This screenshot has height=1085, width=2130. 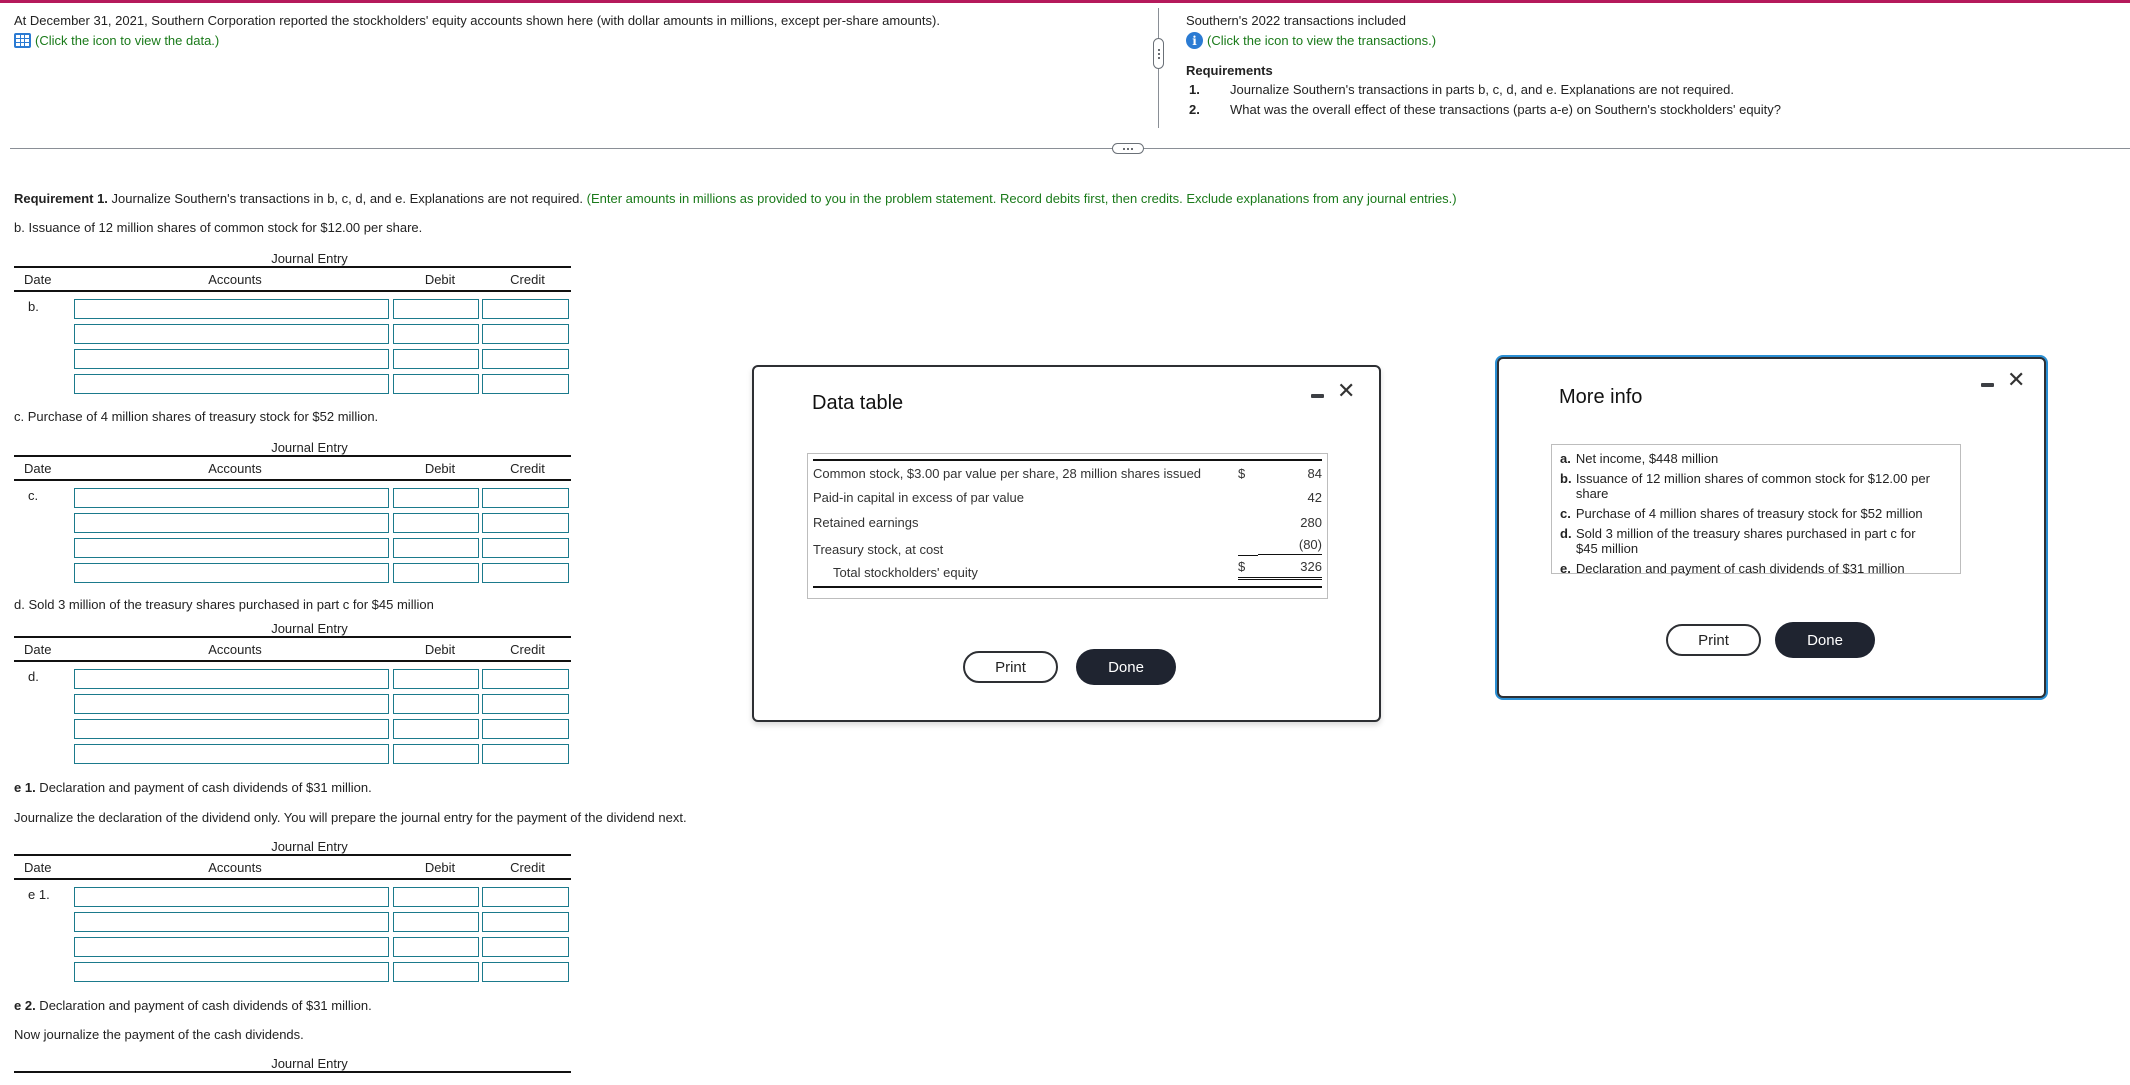 What do you see at coordinates (292, 847) in the screenshot?
I see `journal-entry-caption: Journal Entry` at bounding box center [292, 847].